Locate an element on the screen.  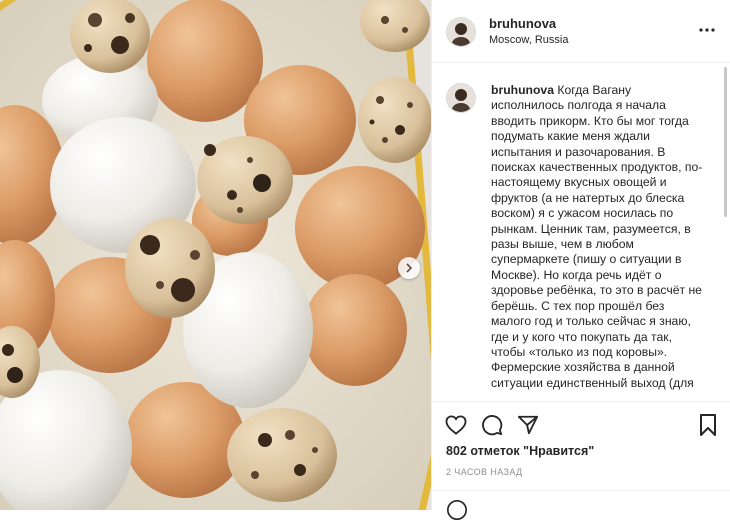
share-icon is located at coordinates (528, 425).